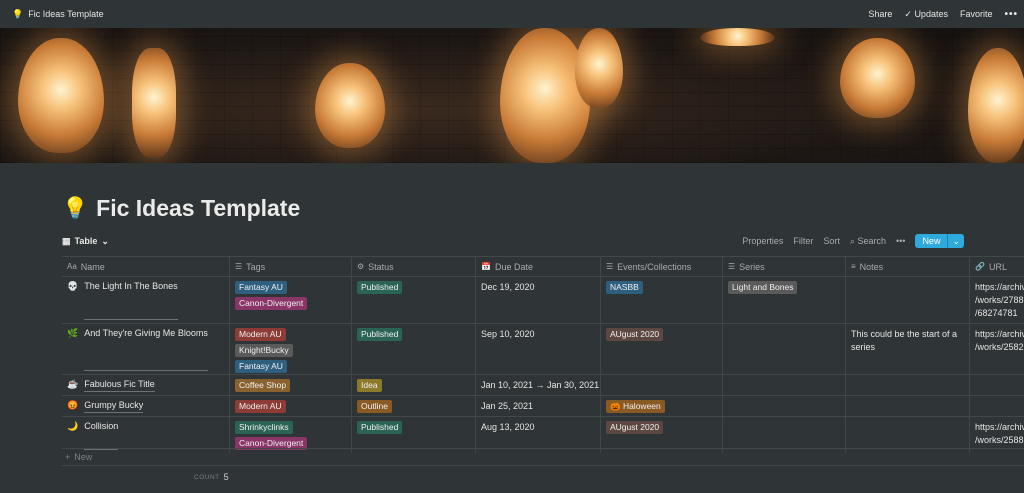 This screenshot has width=1024, height=493. I want to click on cell-status: Outline, so click(414, 406).